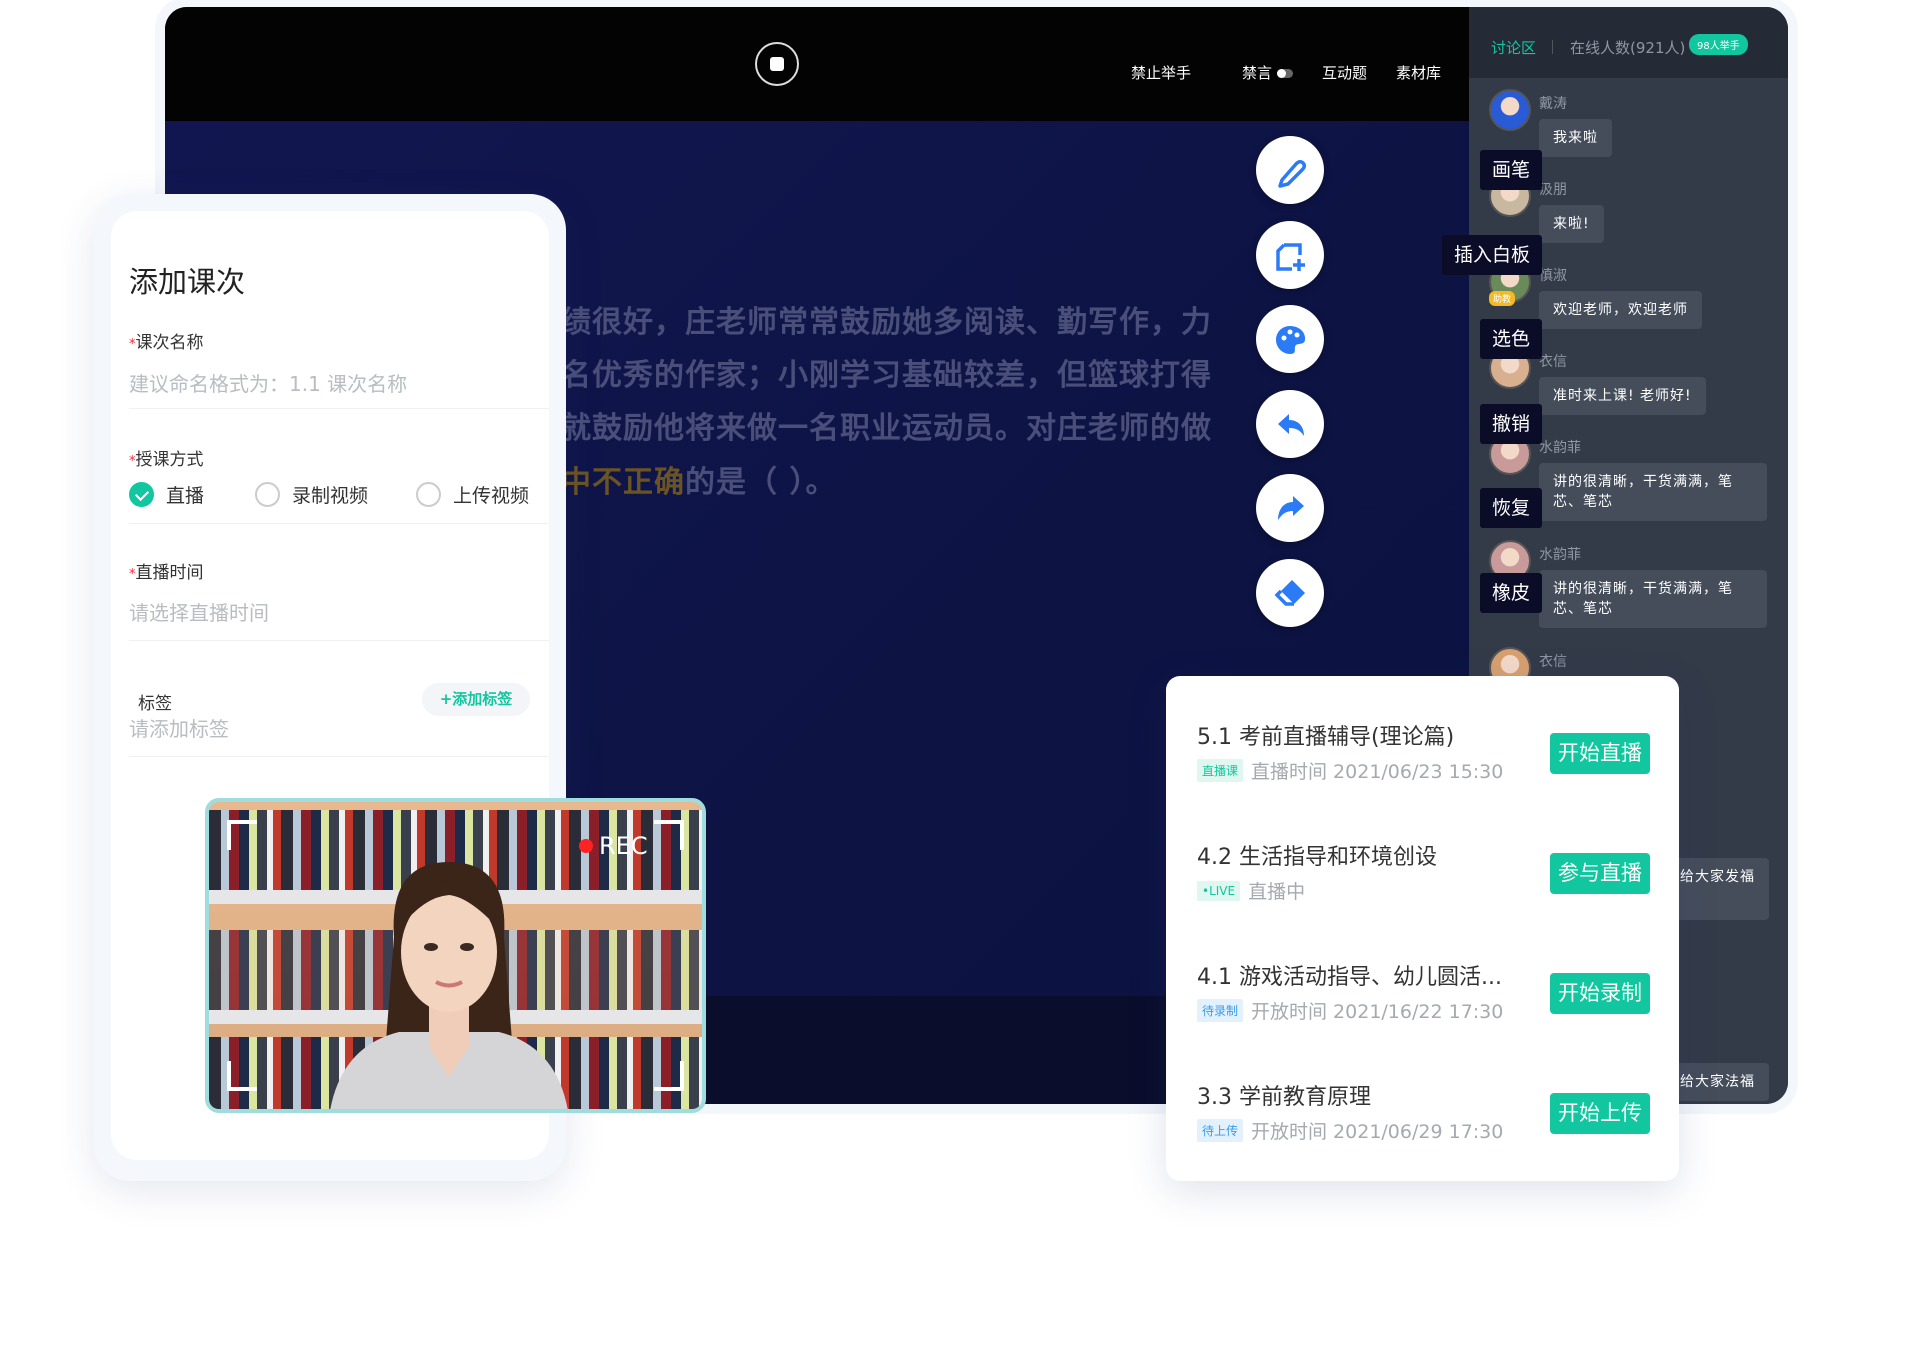  I want to click on material-library-button: 素材库, so click(1418, 72).